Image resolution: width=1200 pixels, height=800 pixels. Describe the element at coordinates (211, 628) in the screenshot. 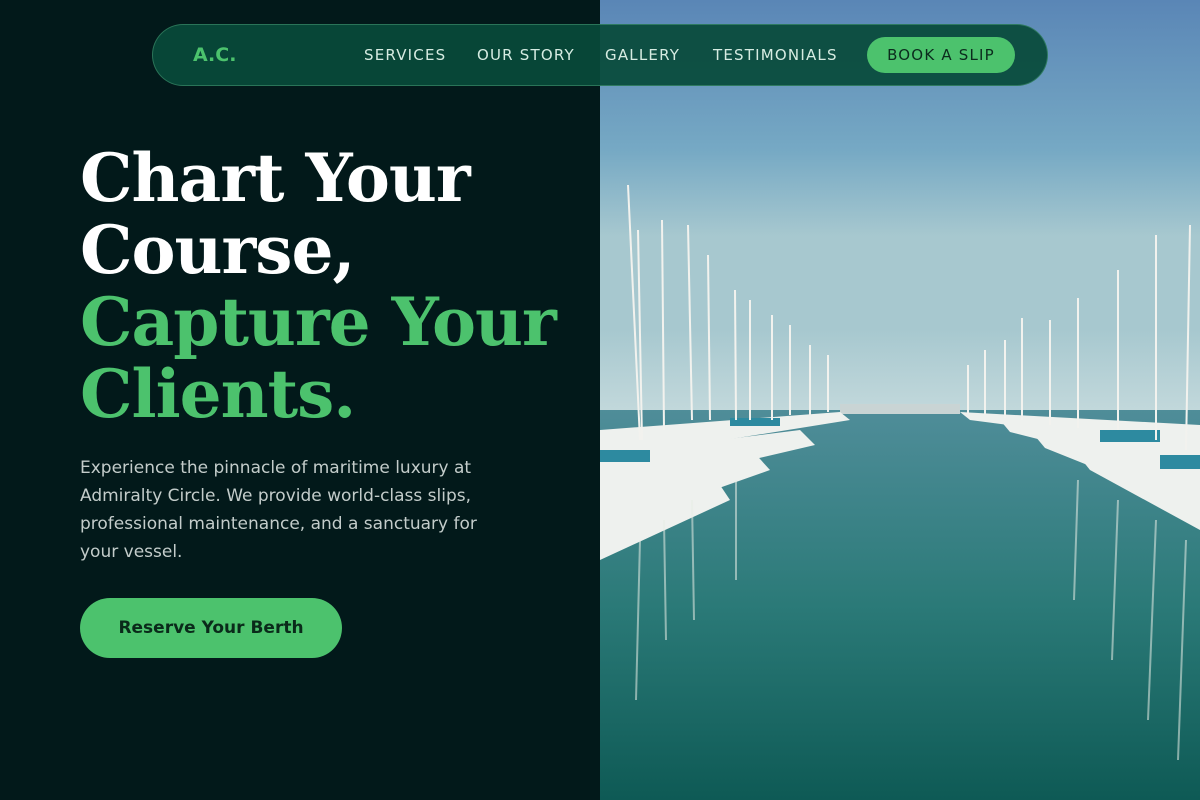

I see `reserve-berth-button: Reserve Your Berth` at that location.